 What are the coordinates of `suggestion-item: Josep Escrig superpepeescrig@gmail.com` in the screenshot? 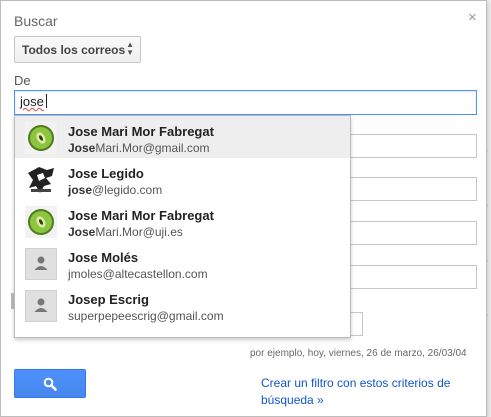 It's located at (182, 305).